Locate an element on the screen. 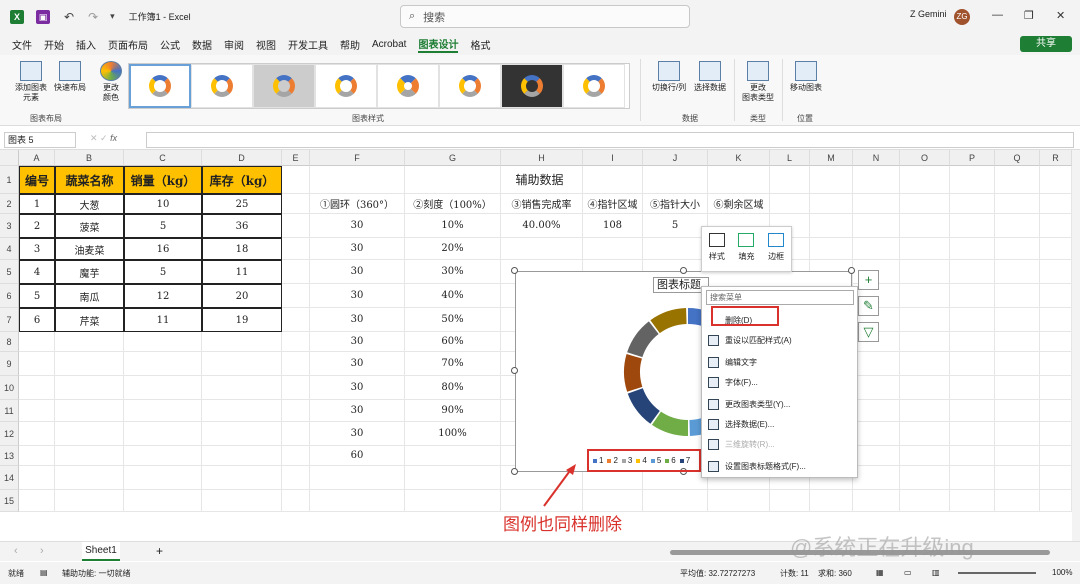  fx-icon: ✕ ✓ fx is located at coordinates (103, 138).